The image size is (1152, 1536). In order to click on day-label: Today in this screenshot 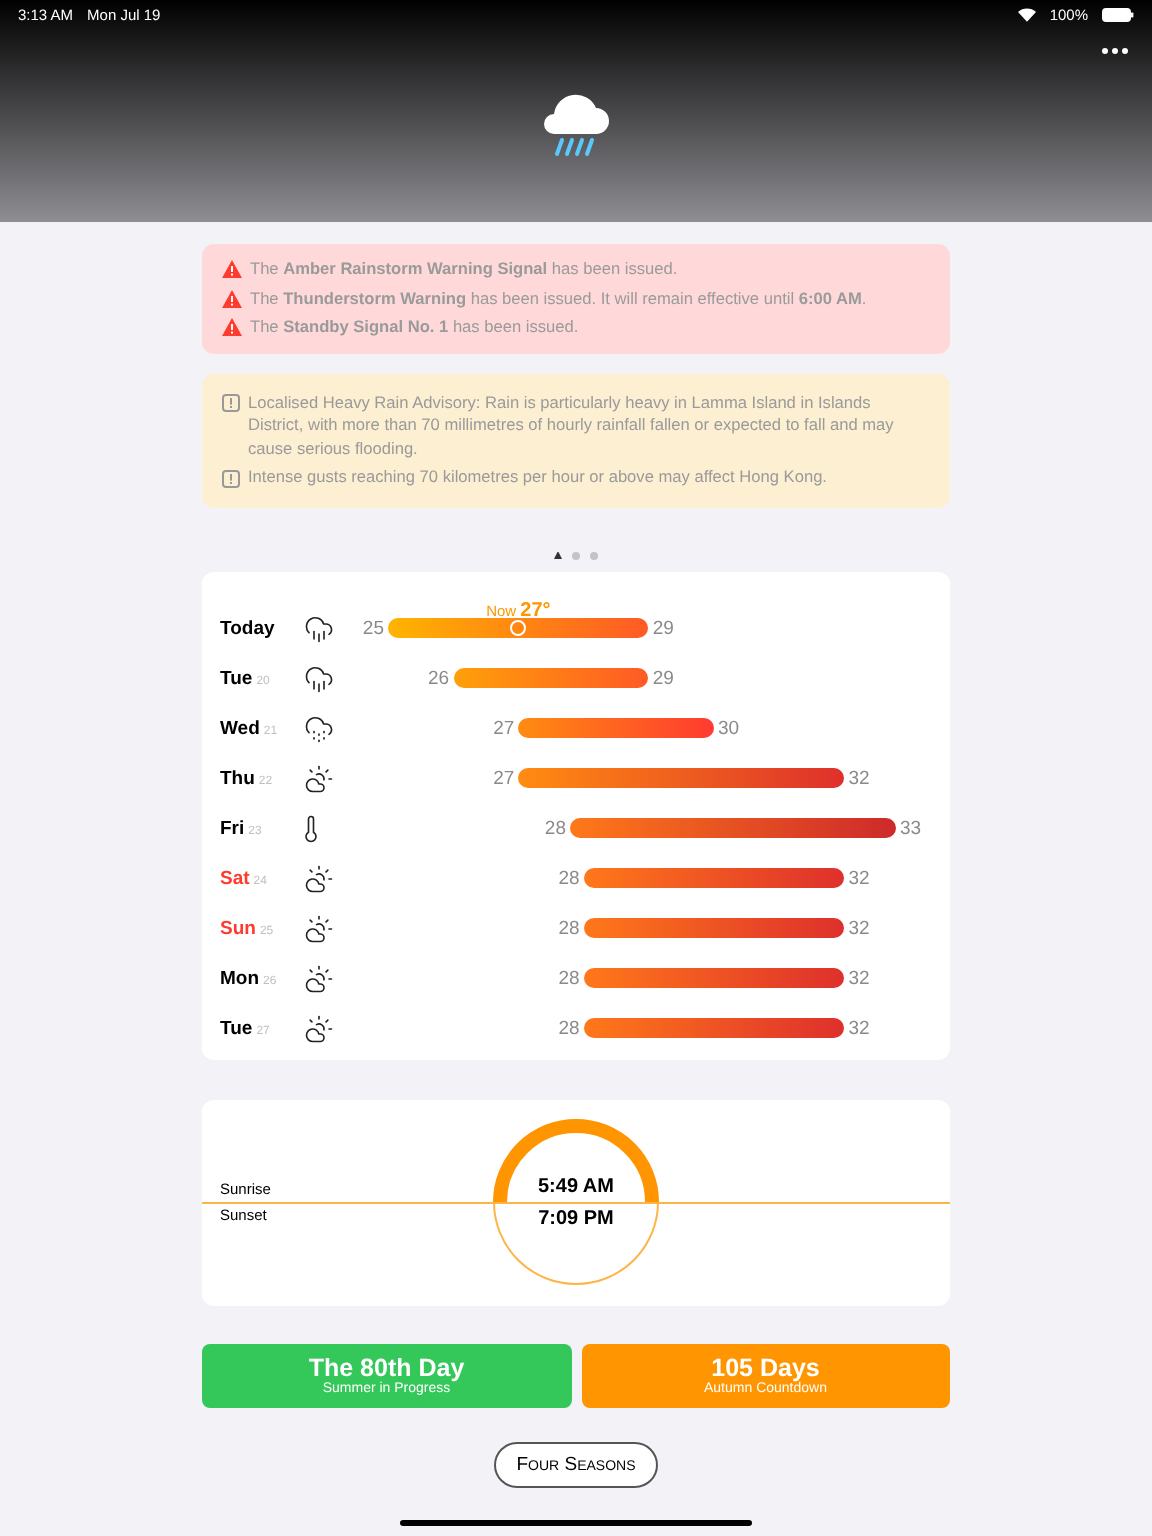, I will do `click(248, 628)`.